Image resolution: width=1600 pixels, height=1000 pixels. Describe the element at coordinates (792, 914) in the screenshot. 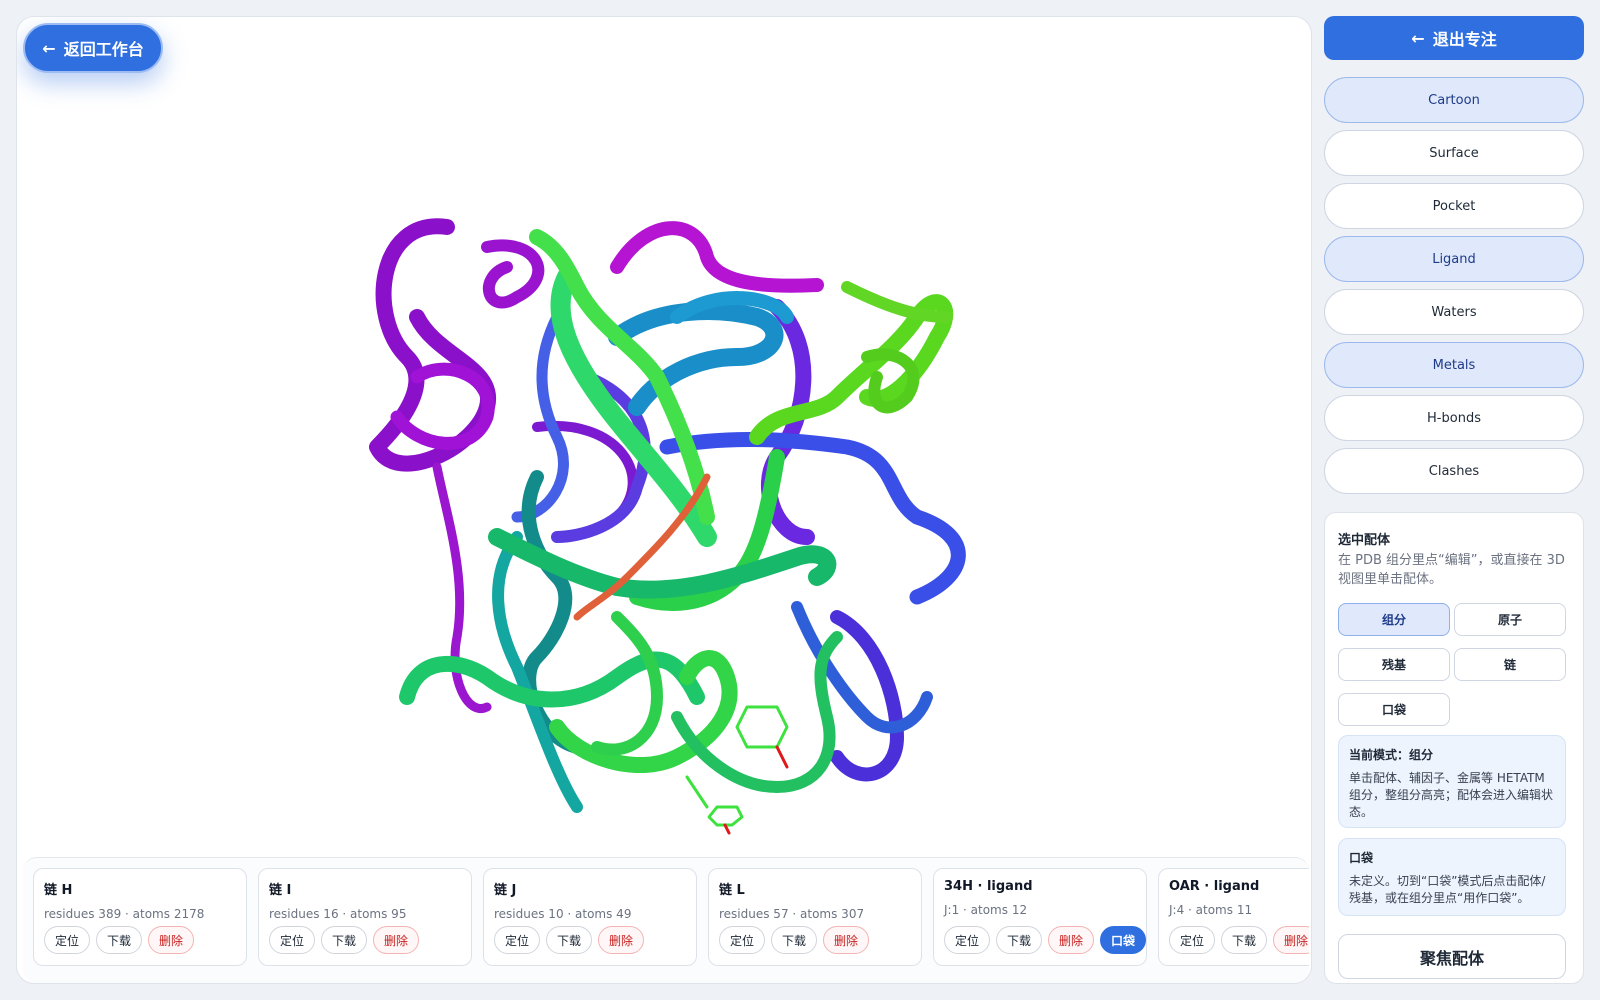

I see `card-stats: residues 57 · atoms 307` at that location.